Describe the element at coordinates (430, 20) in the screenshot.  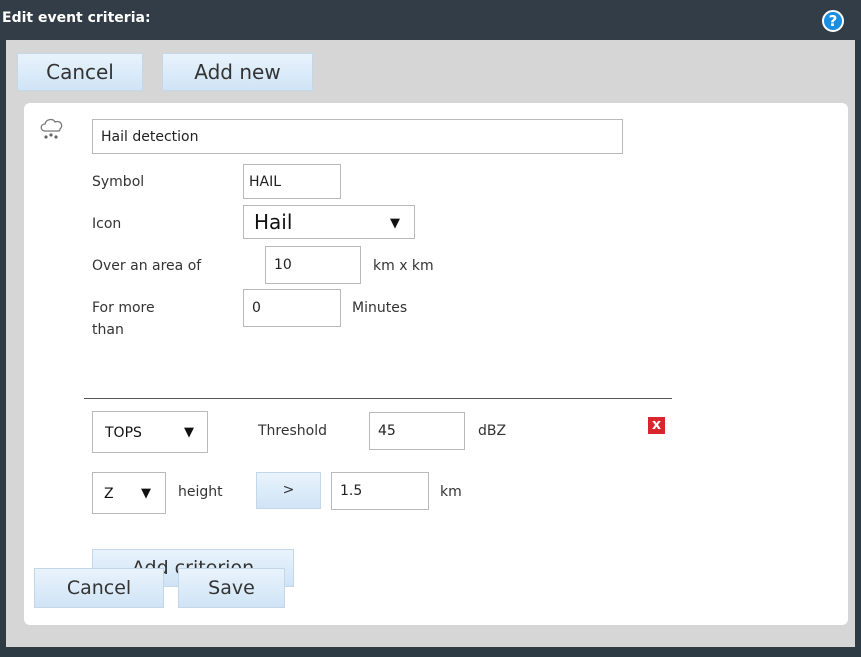
I see `dialog-titlebar: Edit event criteria: ?` at that location.